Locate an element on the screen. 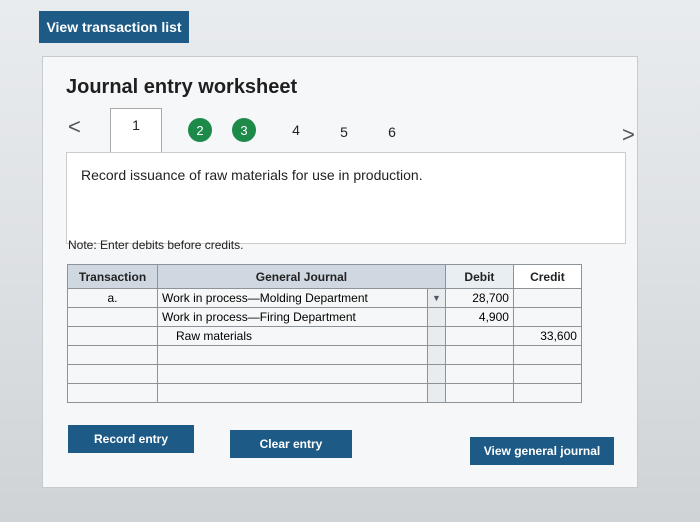 The width and height of the screenshot is (700, 522). header-transaction: Transaction is located at coordinates (112, 276).